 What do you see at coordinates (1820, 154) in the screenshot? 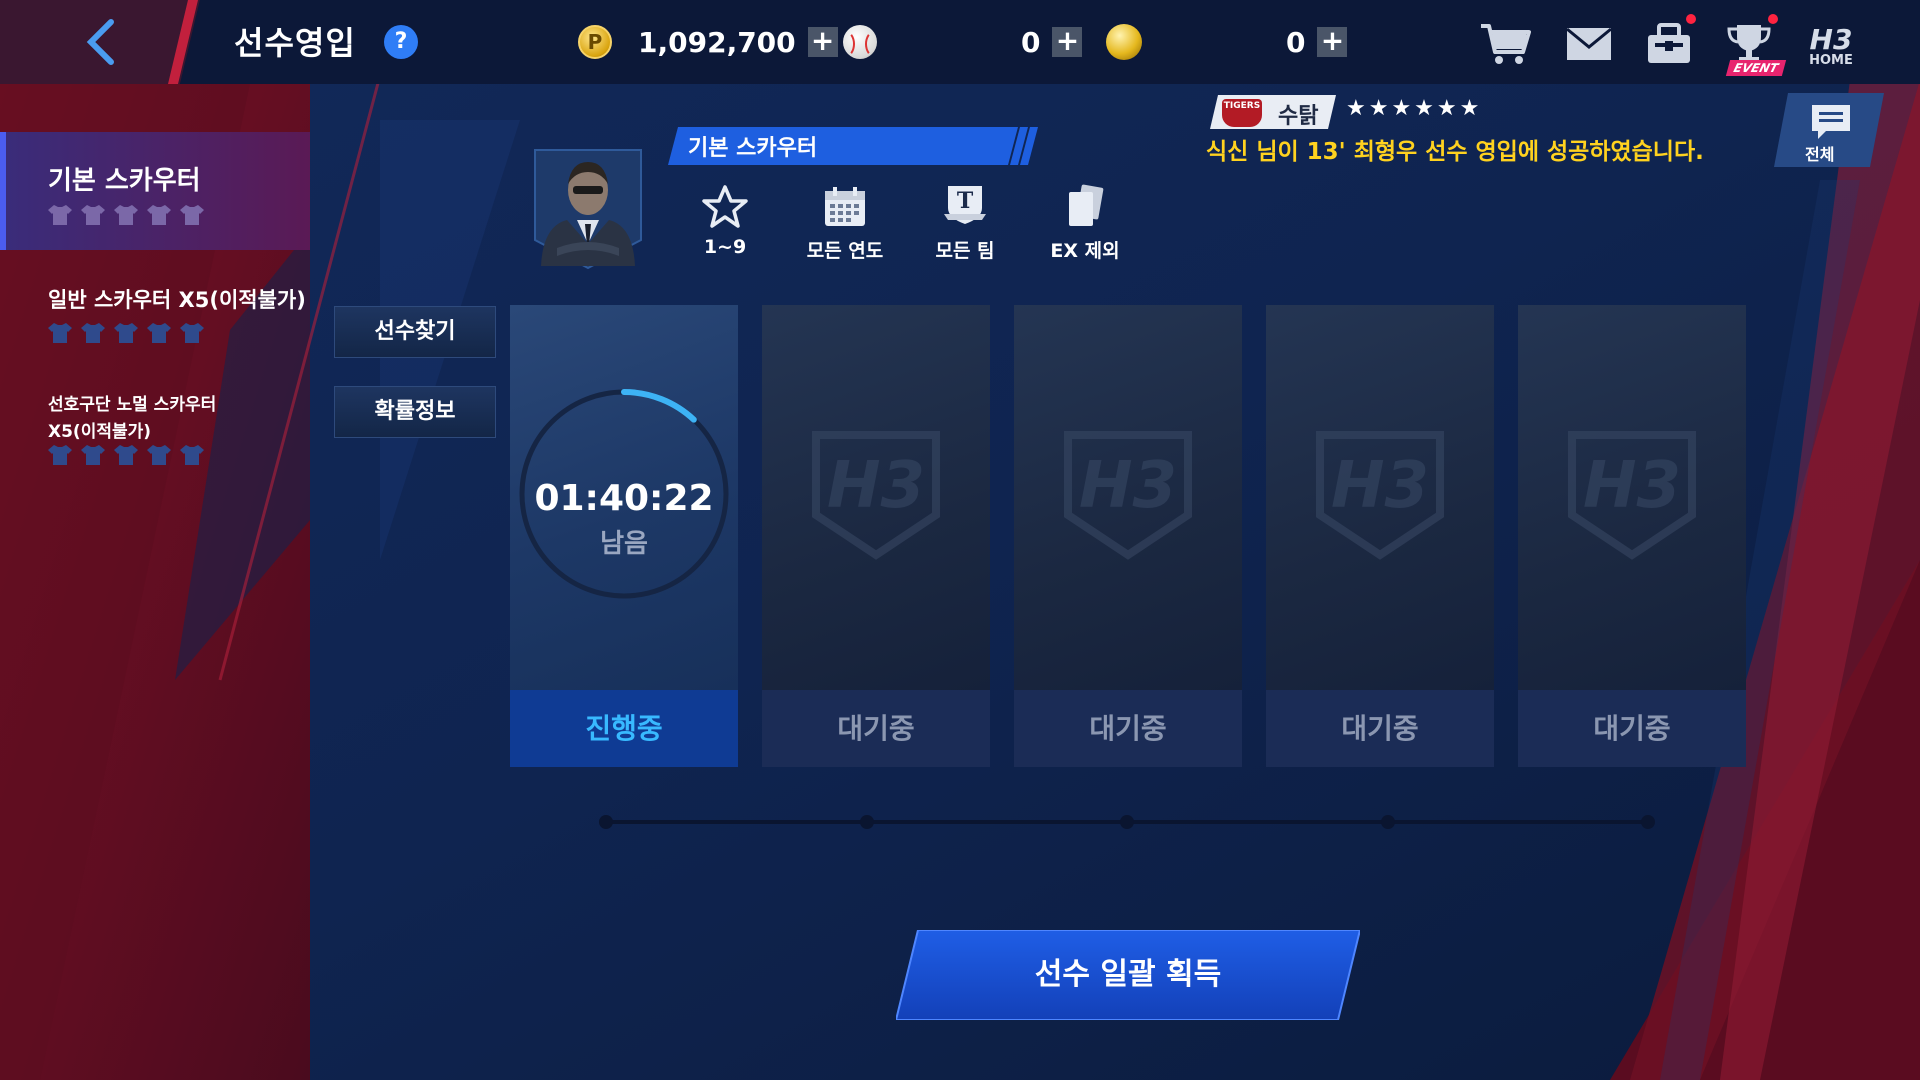
I see `notice-all-label: 전체` at bounding box center [1820, 154].